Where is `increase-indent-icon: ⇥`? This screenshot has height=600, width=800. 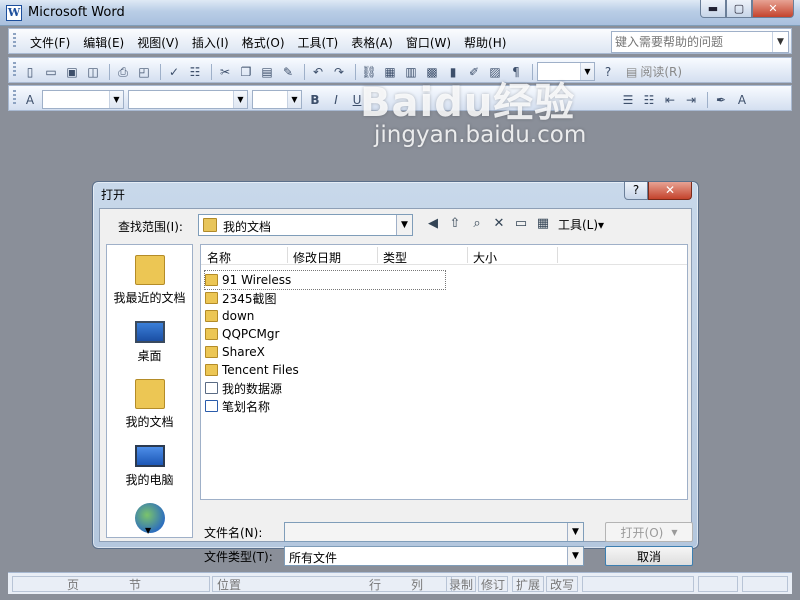
increase-indent-icon: ⇥ is located at coordinates (691, 100).